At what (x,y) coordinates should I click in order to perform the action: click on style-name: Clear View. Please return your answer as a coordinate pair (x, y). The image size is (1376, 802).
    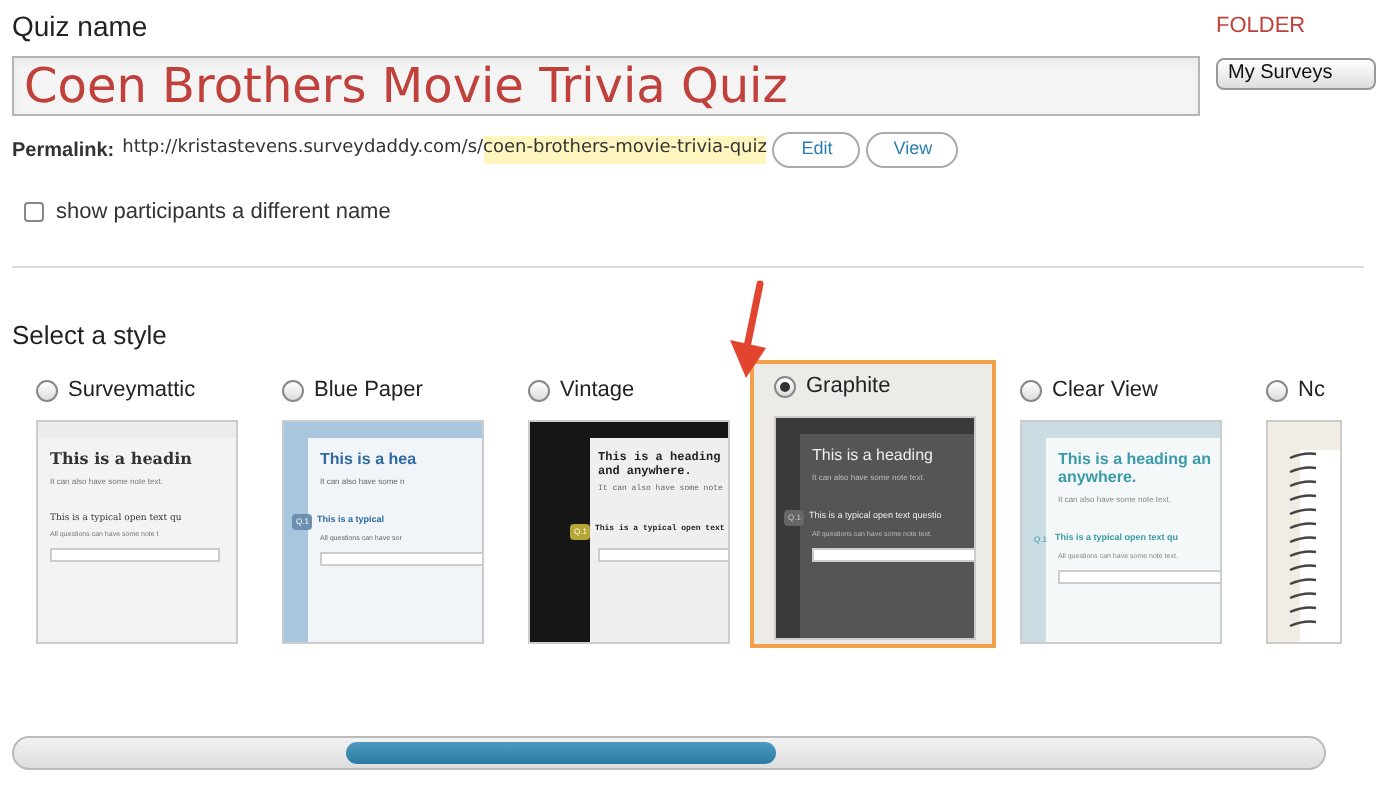
    Looking at the image, I should click on (1105, 390).